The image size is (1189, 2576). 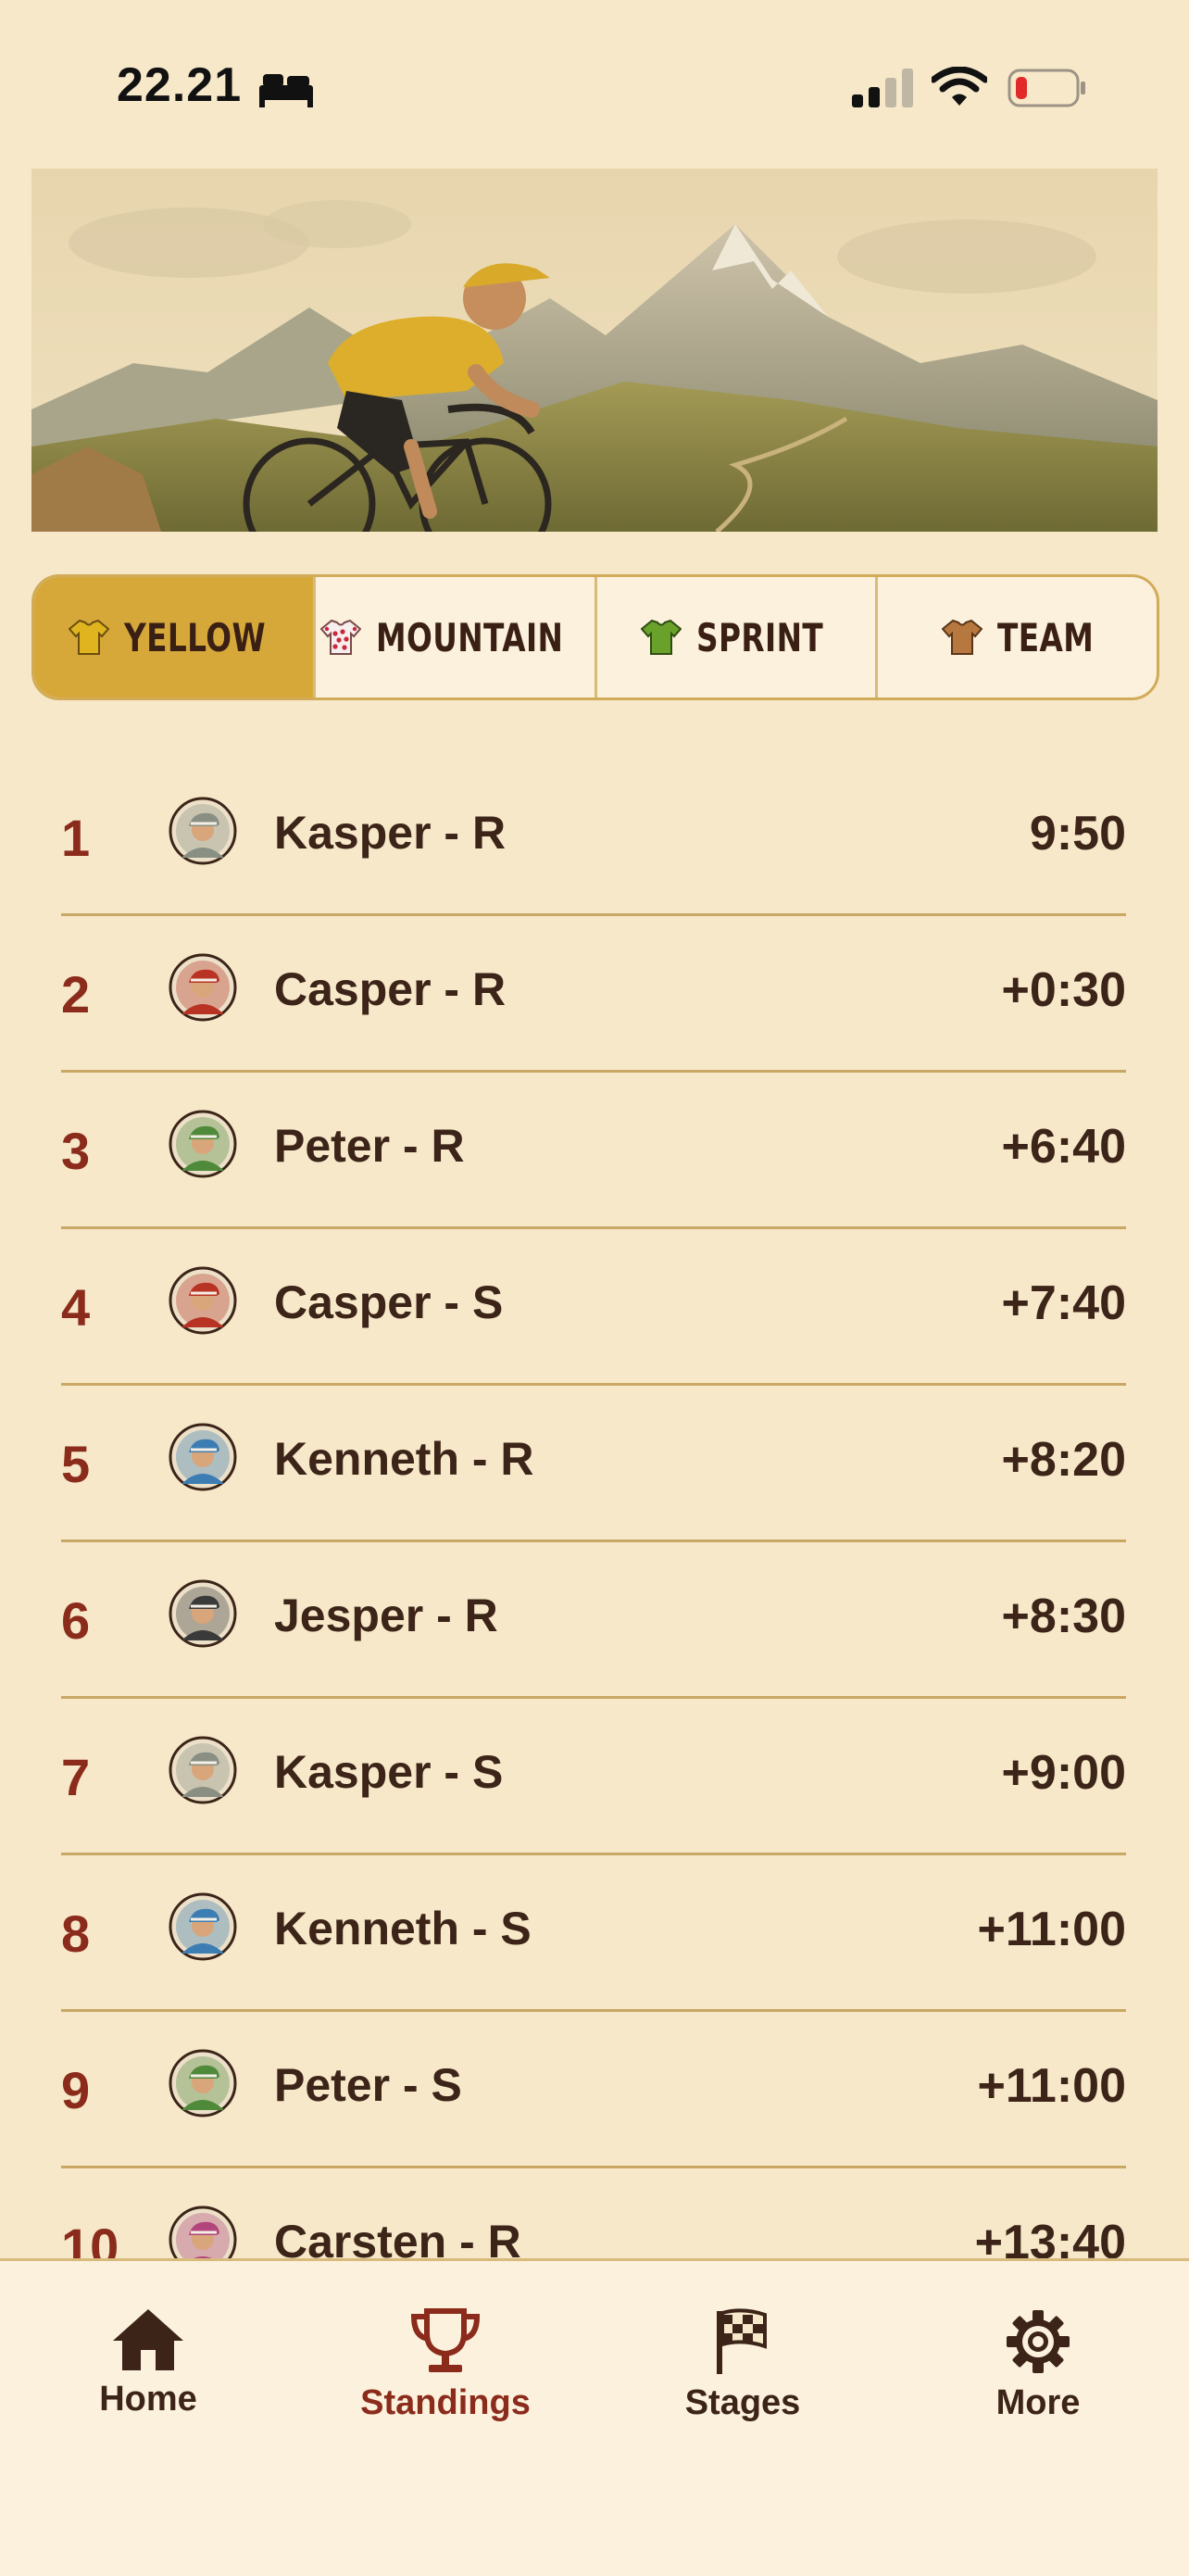 What do you see at coordinates (76, 1151) in the screenshot?
I see `rank-number: 3` at bounding box center [76, 1151].